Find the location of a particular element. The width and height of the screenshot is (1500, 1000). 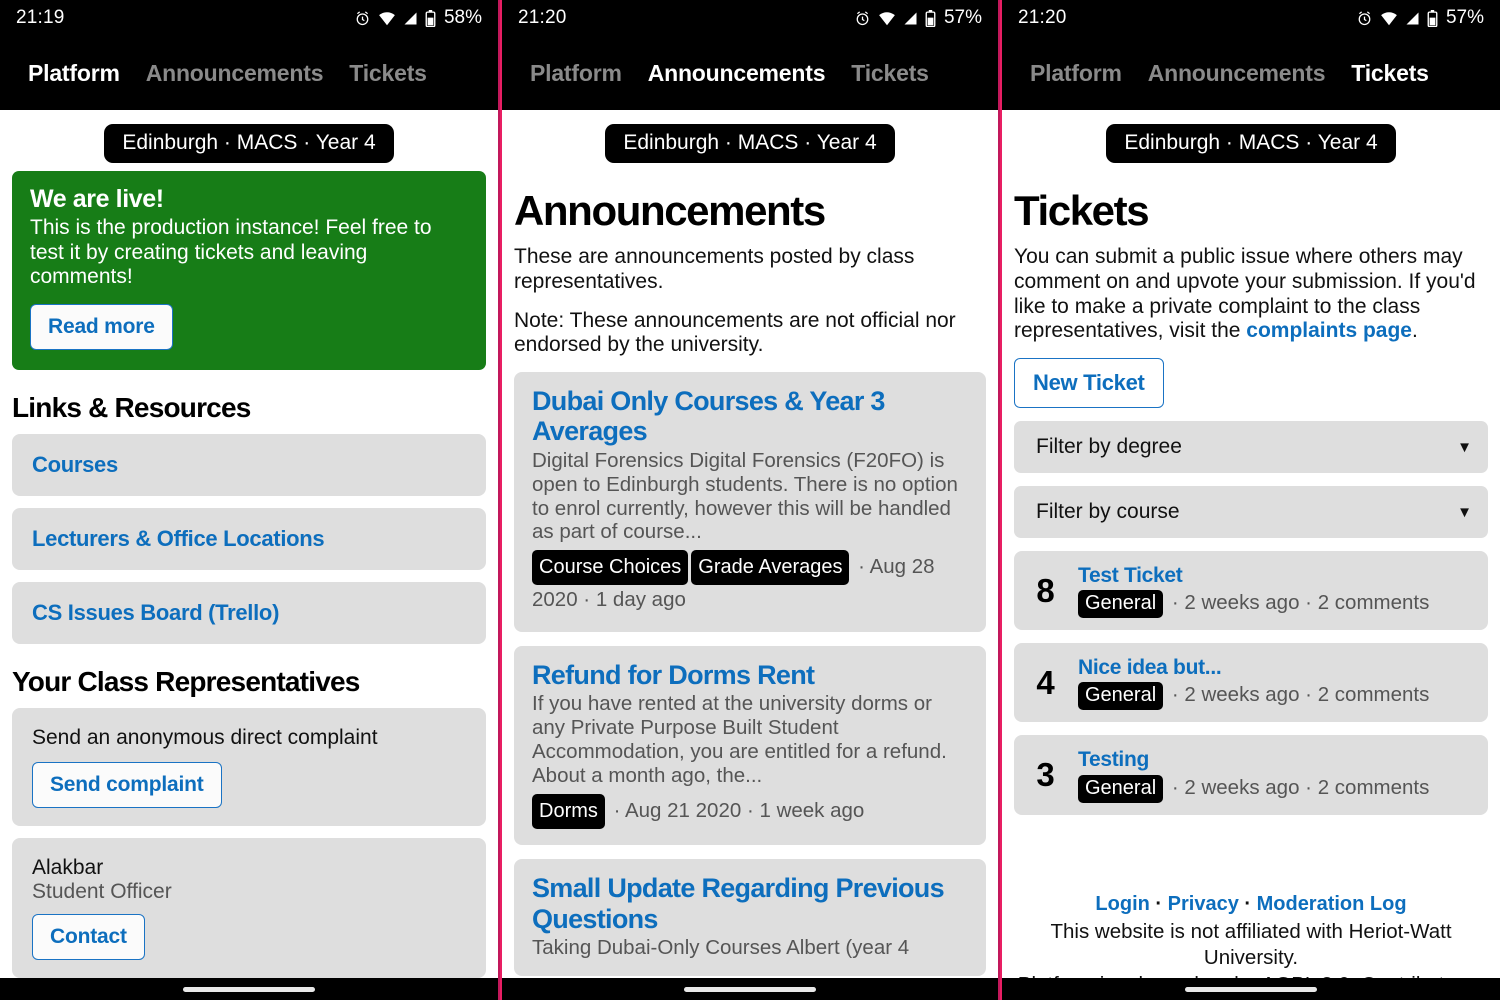

announcement-tag: Grade Averages is located at coordinates (770, 568).